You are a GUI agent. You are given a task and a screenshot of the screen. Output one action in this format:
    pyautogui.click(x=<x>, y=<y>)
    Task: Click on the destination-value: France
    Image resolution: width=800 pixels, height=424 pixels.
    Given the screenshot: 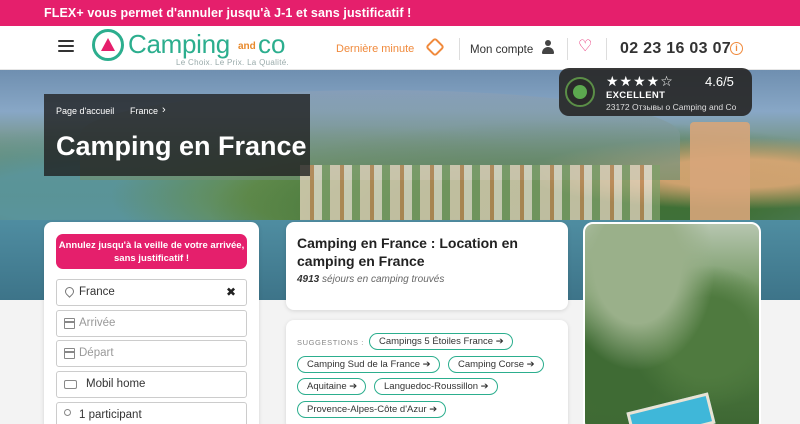 What is the action you would take?
    pyautogui.click(x=97, y=292)
    